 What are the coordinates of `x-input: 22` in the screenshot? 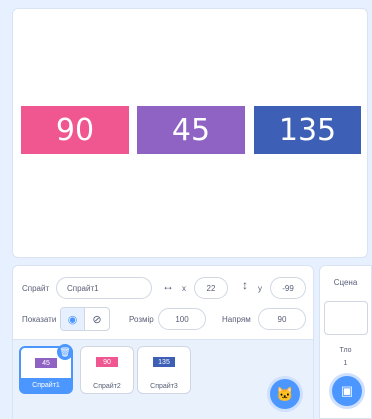 It's located at (211, 288).